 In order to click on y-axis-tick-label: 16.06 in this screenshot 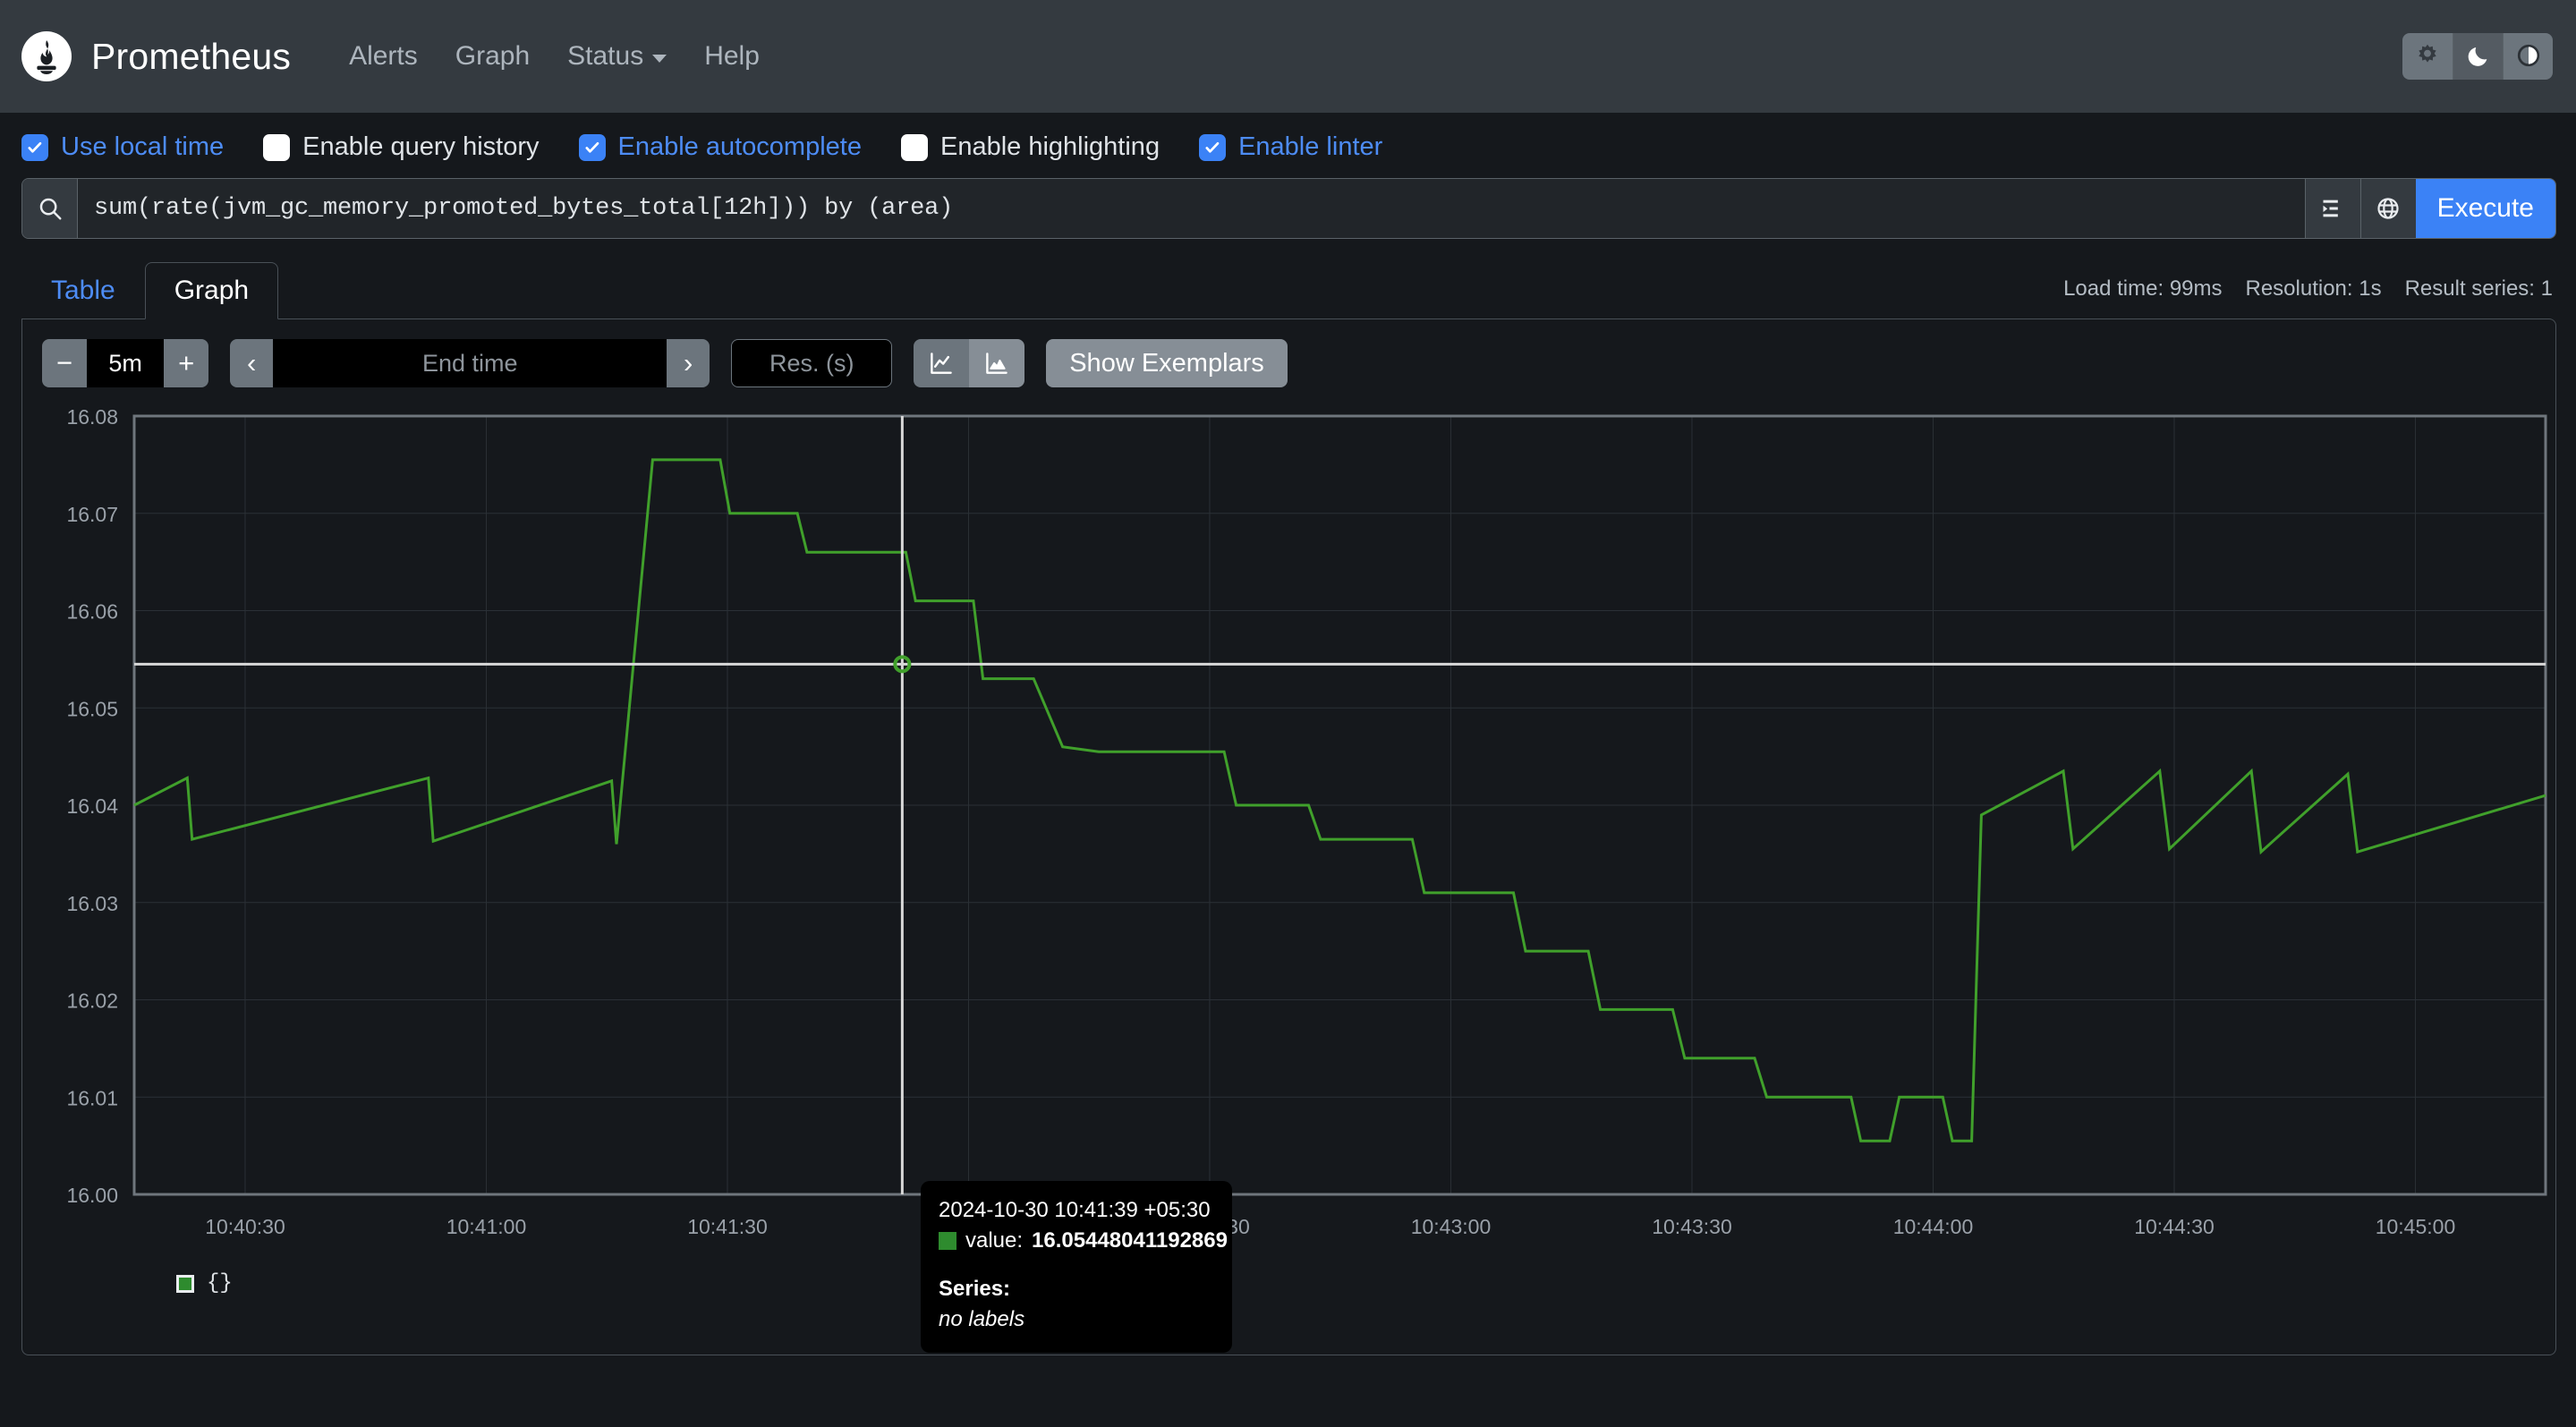, I will do `click(92, 612)`.